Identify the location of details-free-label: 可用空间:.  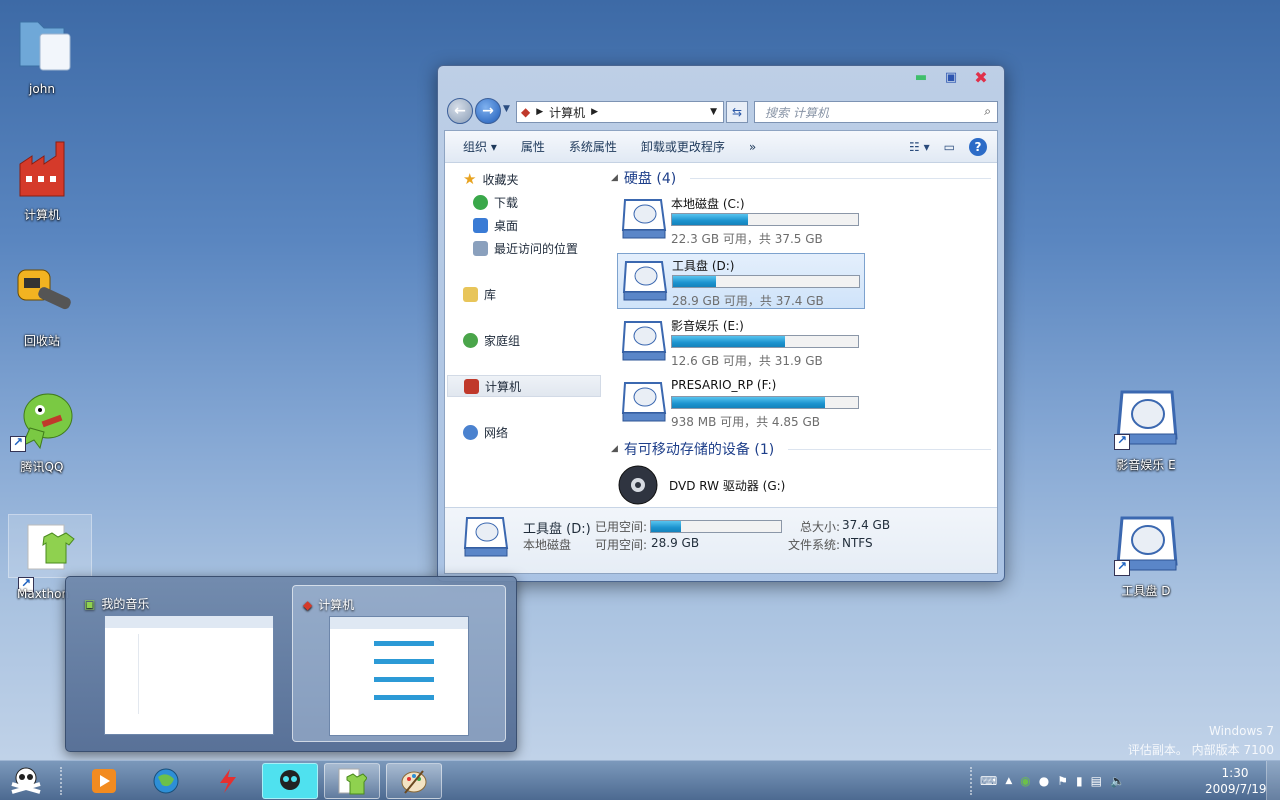
(621, 545).